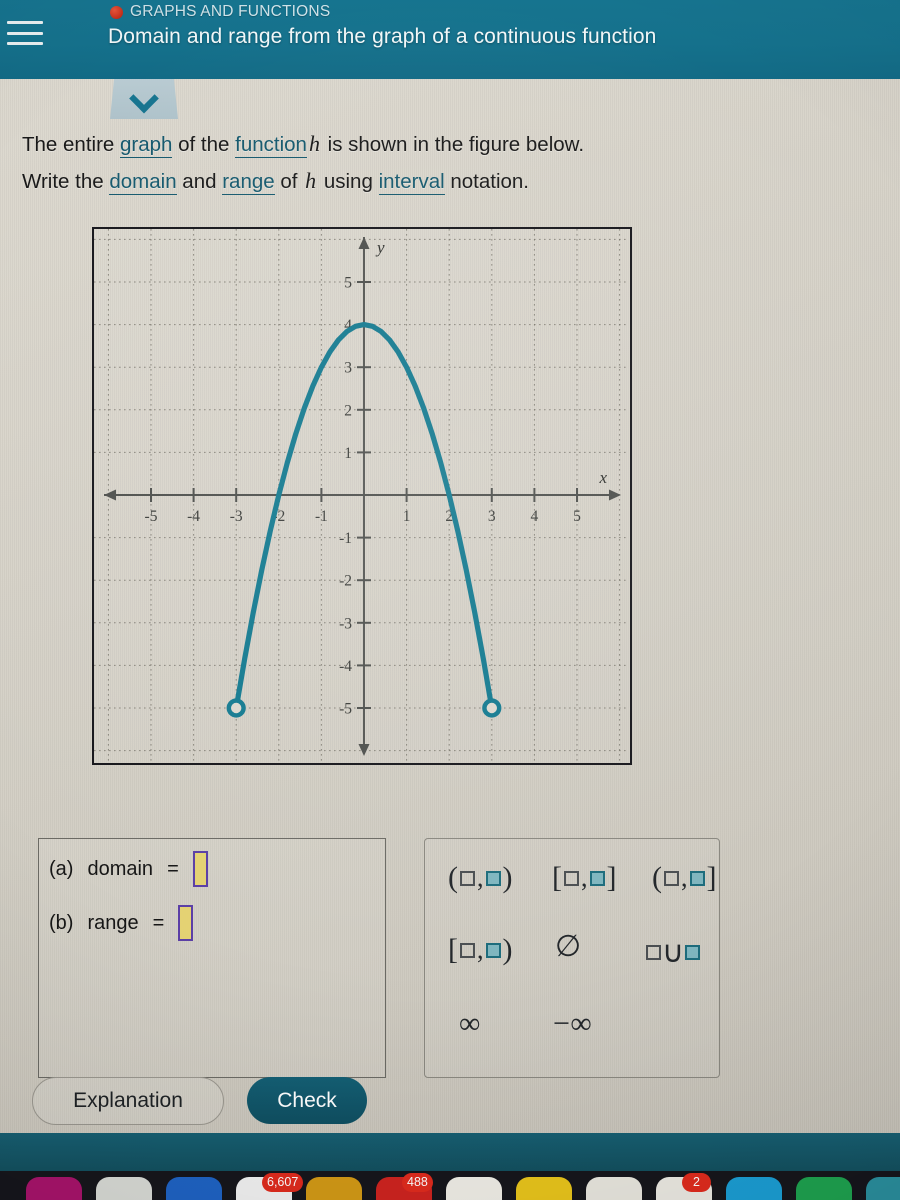  What do you see at coordinates (230, 11) in the screenshot?
I see `breadcrumb-label: GRAPHS AND FUNCTIONS` at bounding box center [230, 11].